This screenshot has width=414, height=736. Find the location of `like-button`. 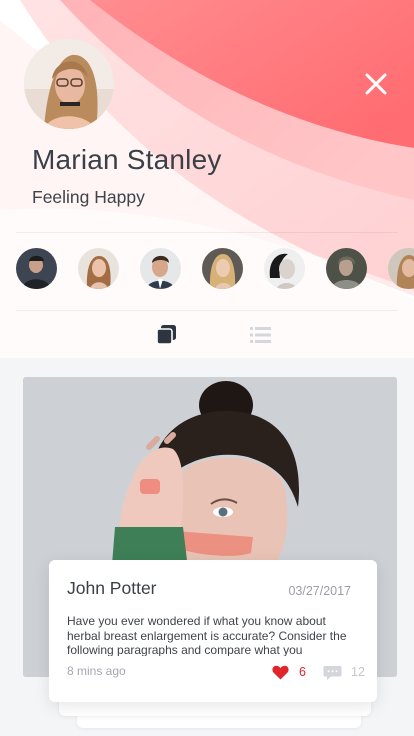

like-button is located at coordinates (280, 672).